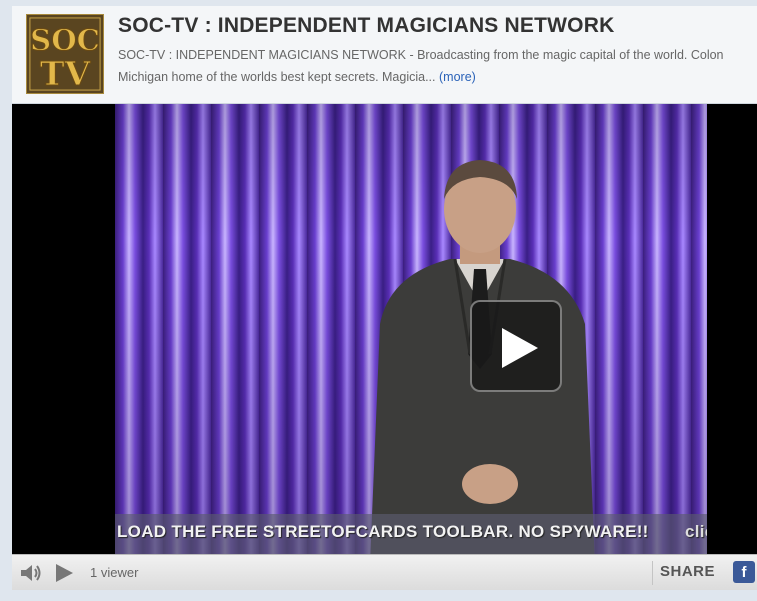  What do you see at coordinates (114, 572) in the screenshot?
I see `viewer-count: 1 viewer` at bounding box center [114, 572].